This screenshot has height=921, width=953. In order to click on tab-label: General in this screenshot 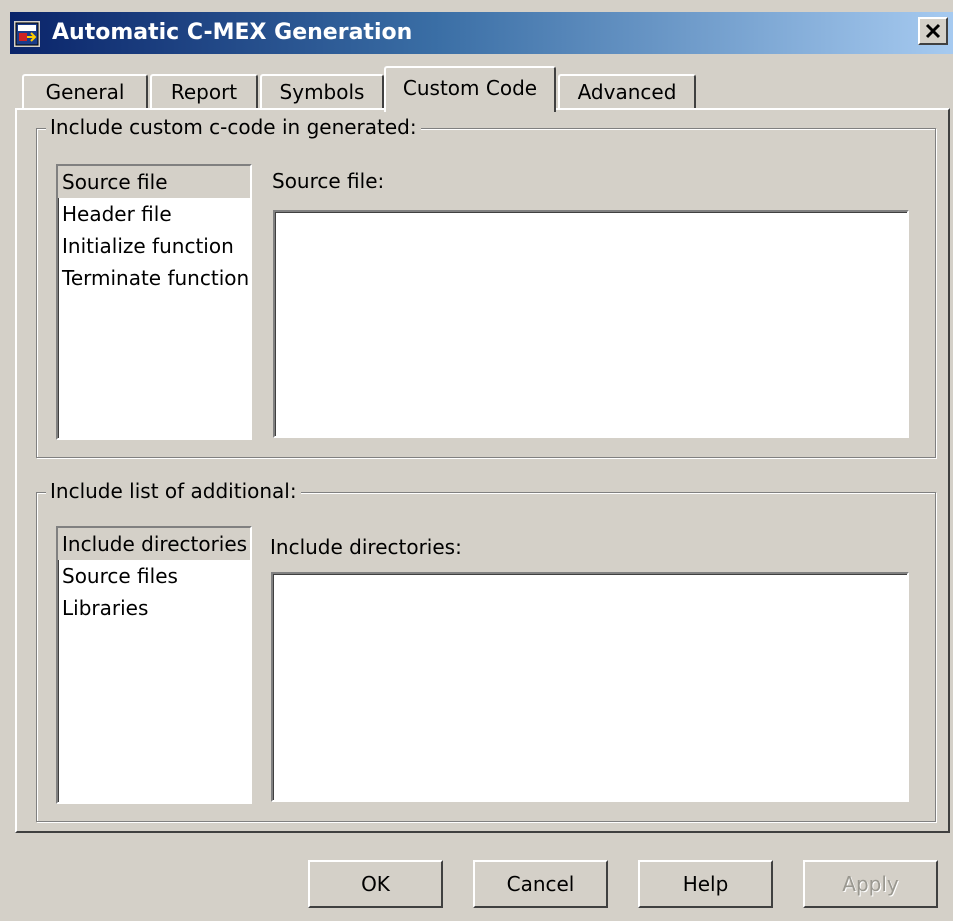, I will do `click(85, 92)`.